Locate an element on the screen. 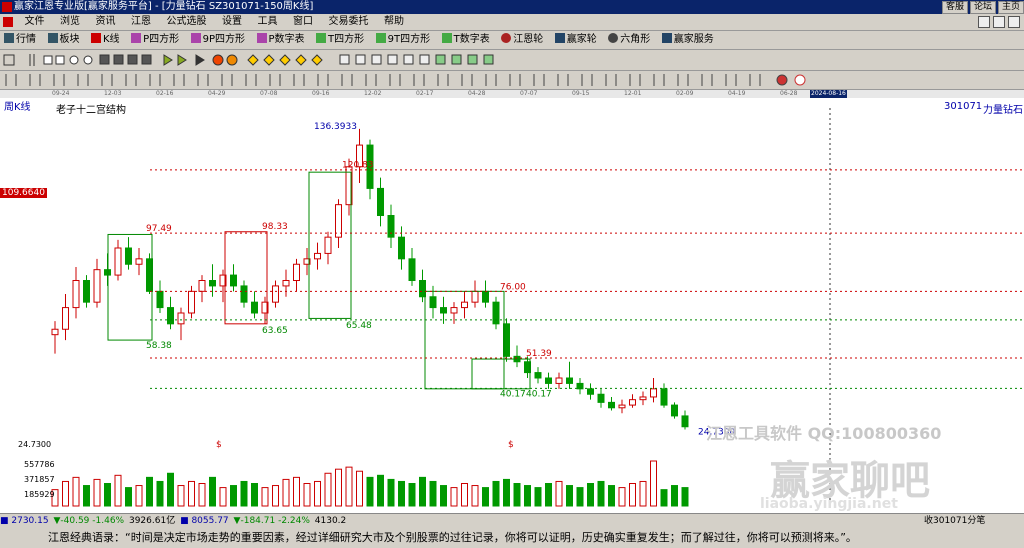 This screenshot has height=548, width=1024. time-label: 06-28 is located at coordinates (789, 93).